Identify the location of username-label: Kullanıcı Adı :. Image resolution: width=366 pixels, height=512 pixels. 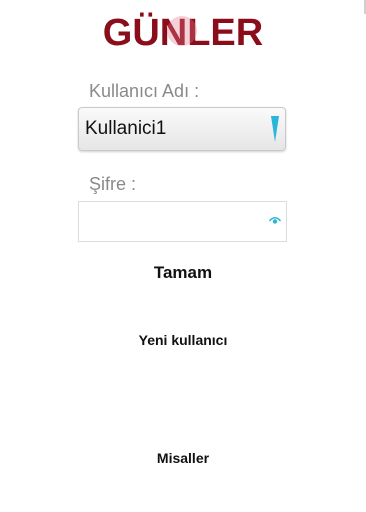
(144, 91).